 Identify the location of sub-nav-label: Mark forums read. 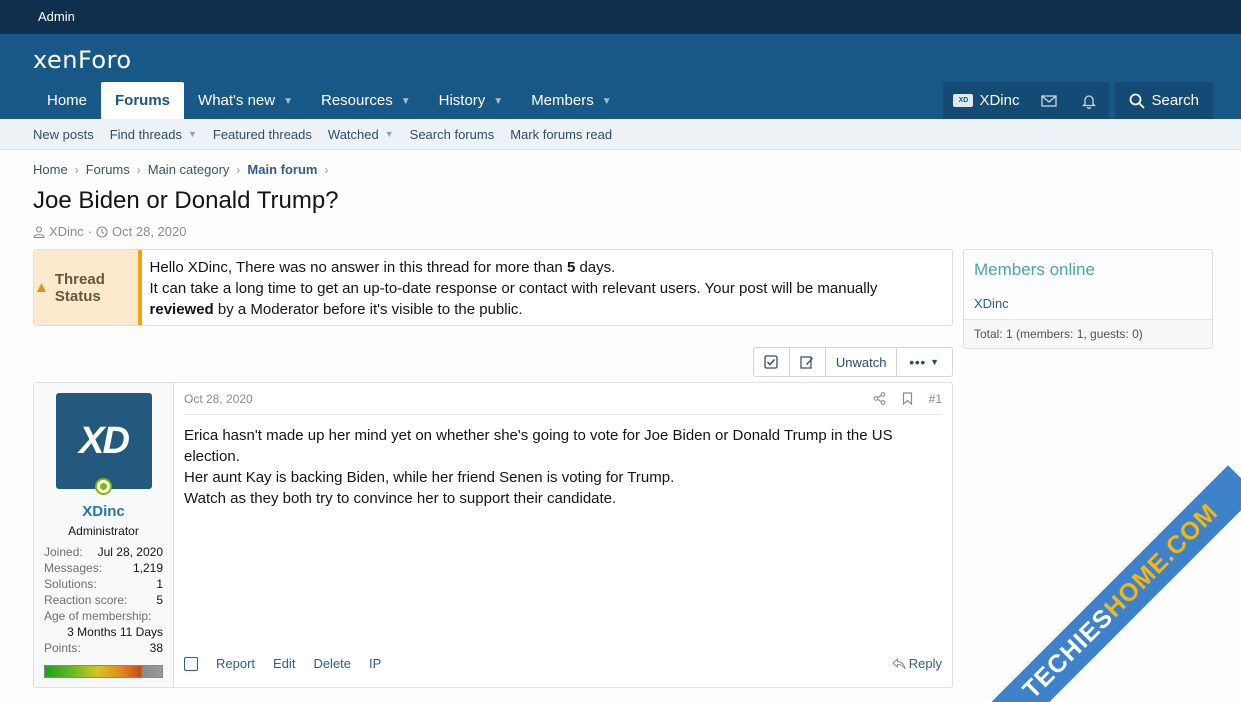
(561, 134).